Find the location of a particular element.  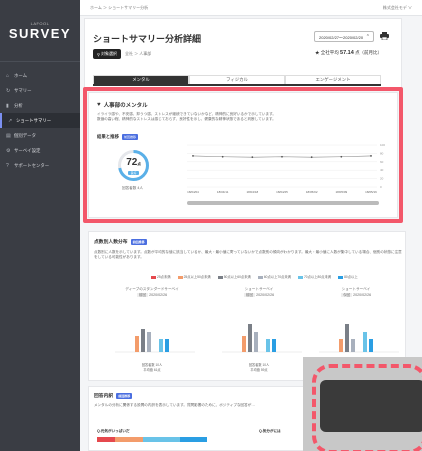

gauge-score-value: 72 is located at coordinates (132, 162).